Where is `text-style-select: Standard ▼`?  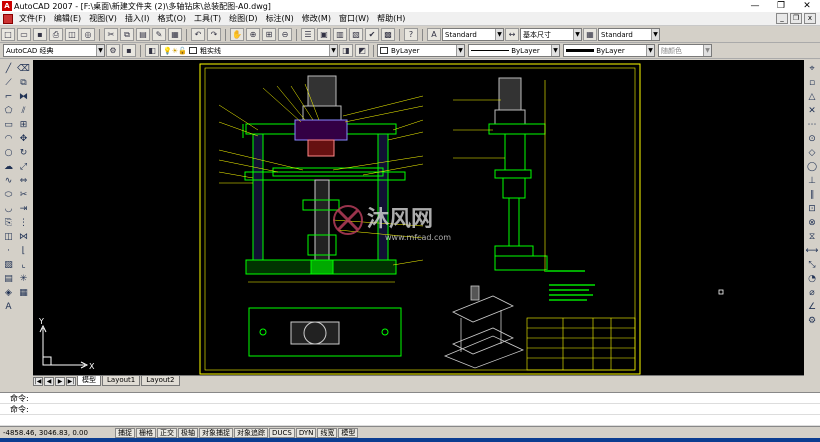 text-style-select: Standard ▼ is located at coordinates (473, 34).